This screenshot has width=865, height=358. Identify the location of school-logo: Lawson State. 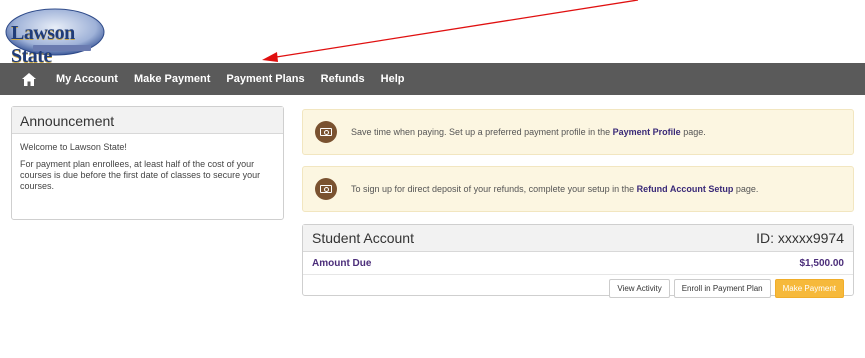
(55, 37).